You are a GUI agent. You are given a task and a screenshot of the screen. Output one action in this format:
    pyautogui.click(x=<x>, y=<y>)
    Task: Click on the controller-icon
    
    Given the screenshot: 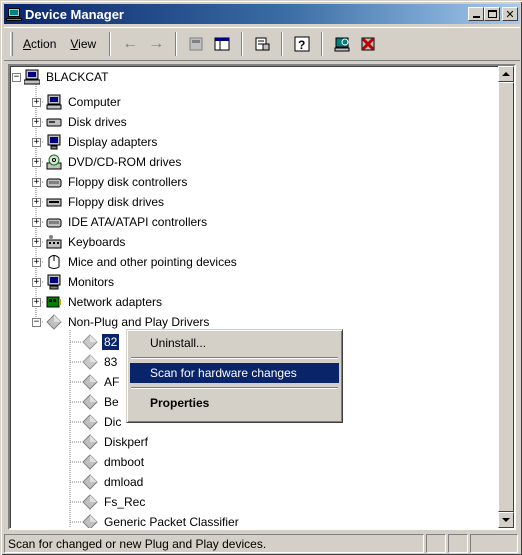 What is the action you would take?
    pyautogui.click(x=54, y=183)
    